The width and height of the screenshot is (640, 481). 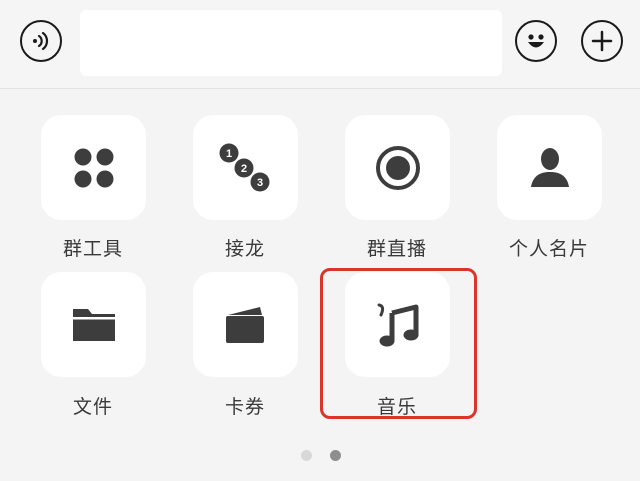 I want to click on voice-icon, so click(x=41, y=41).